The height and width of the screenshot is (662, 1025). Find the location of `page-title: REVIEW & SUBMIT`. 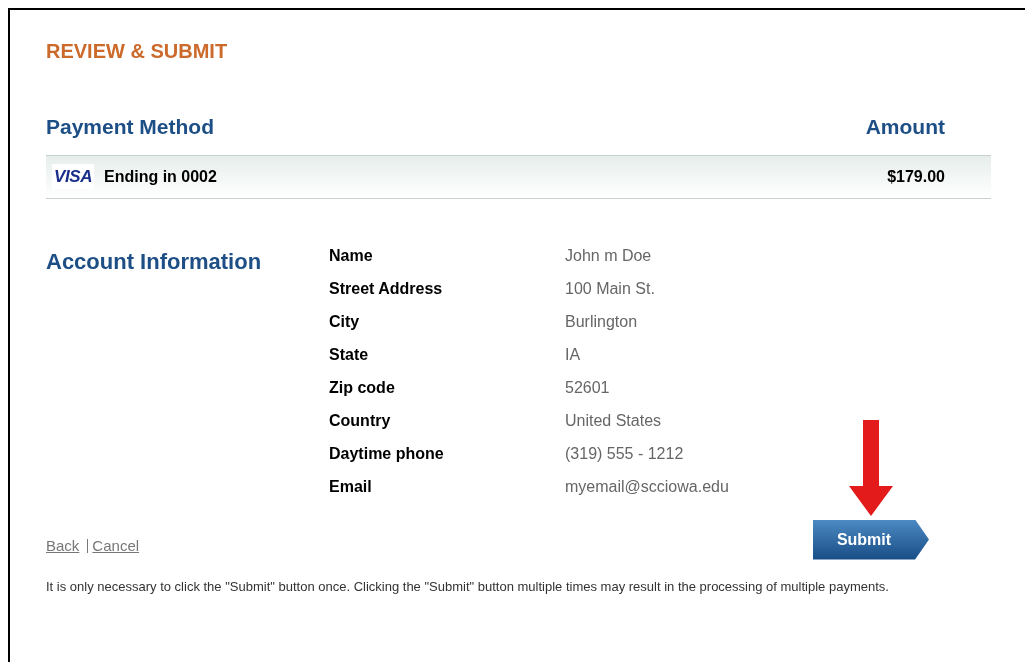

page-title: REVIEW & SUBMIT is located at coordinates (137, 51).